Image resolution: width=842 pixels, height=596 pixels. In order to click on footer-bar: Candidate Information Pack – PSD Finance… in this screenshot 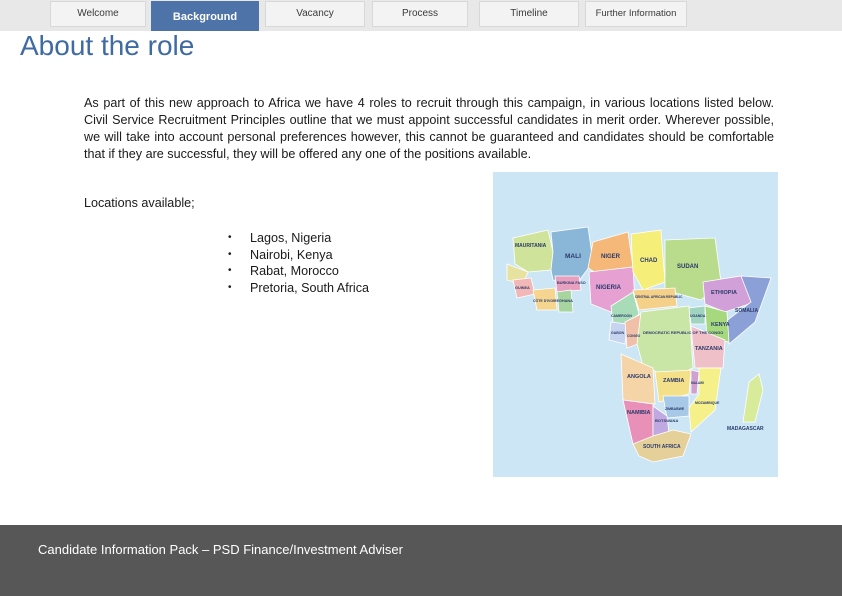, I will do `click(421, 560)`.